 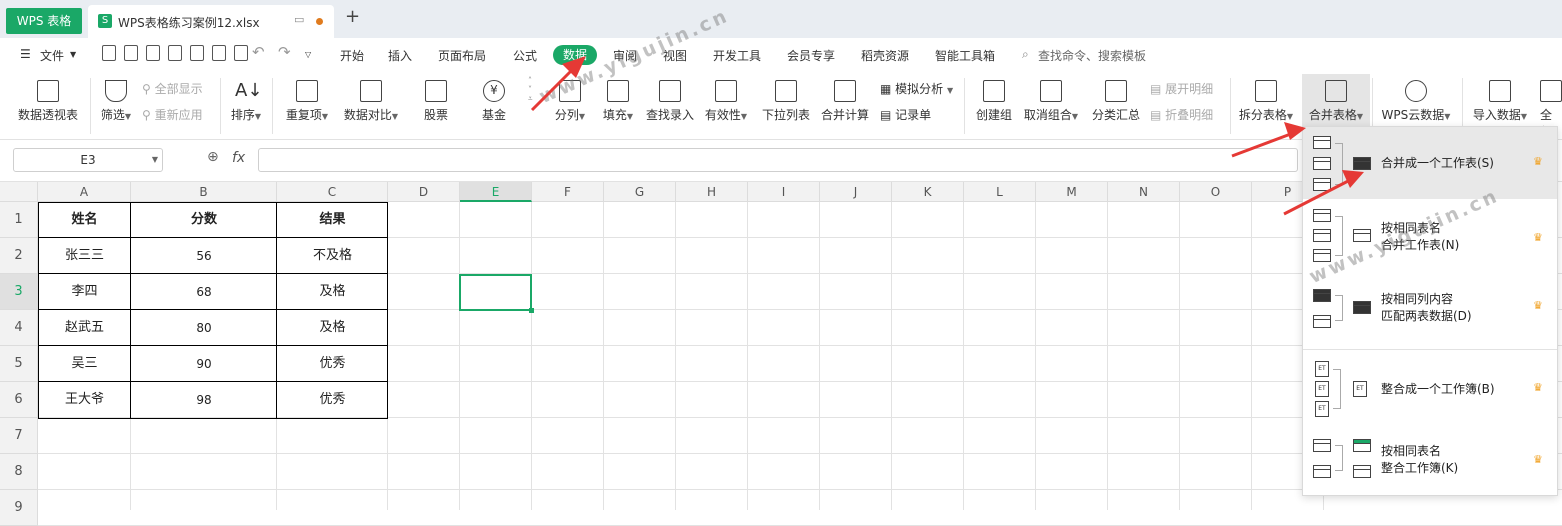 I want to click on arrow-to-merge-sheet, so click(x=1319, y=196).